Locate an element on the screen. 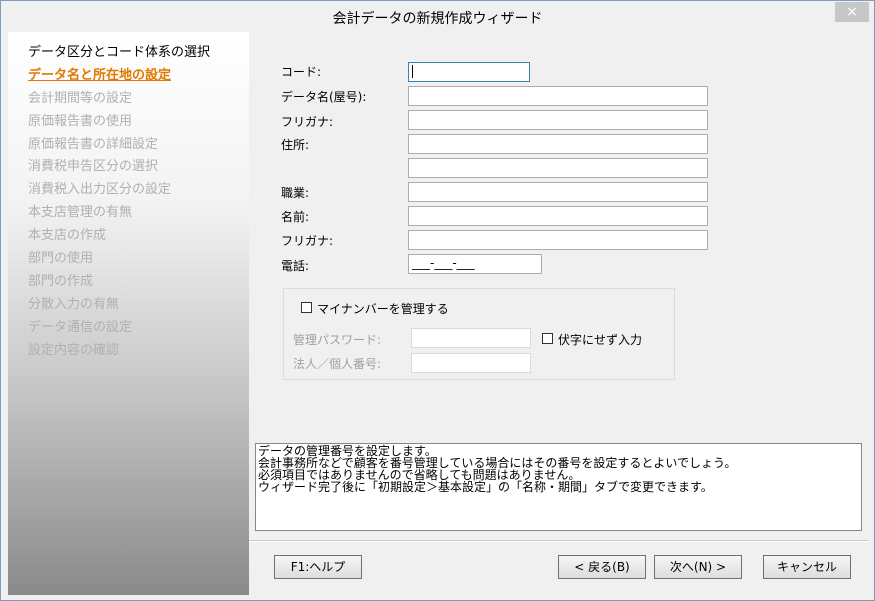 This screenshot has width=875, height=601. person-name-input is located at coordinates (558, 216).